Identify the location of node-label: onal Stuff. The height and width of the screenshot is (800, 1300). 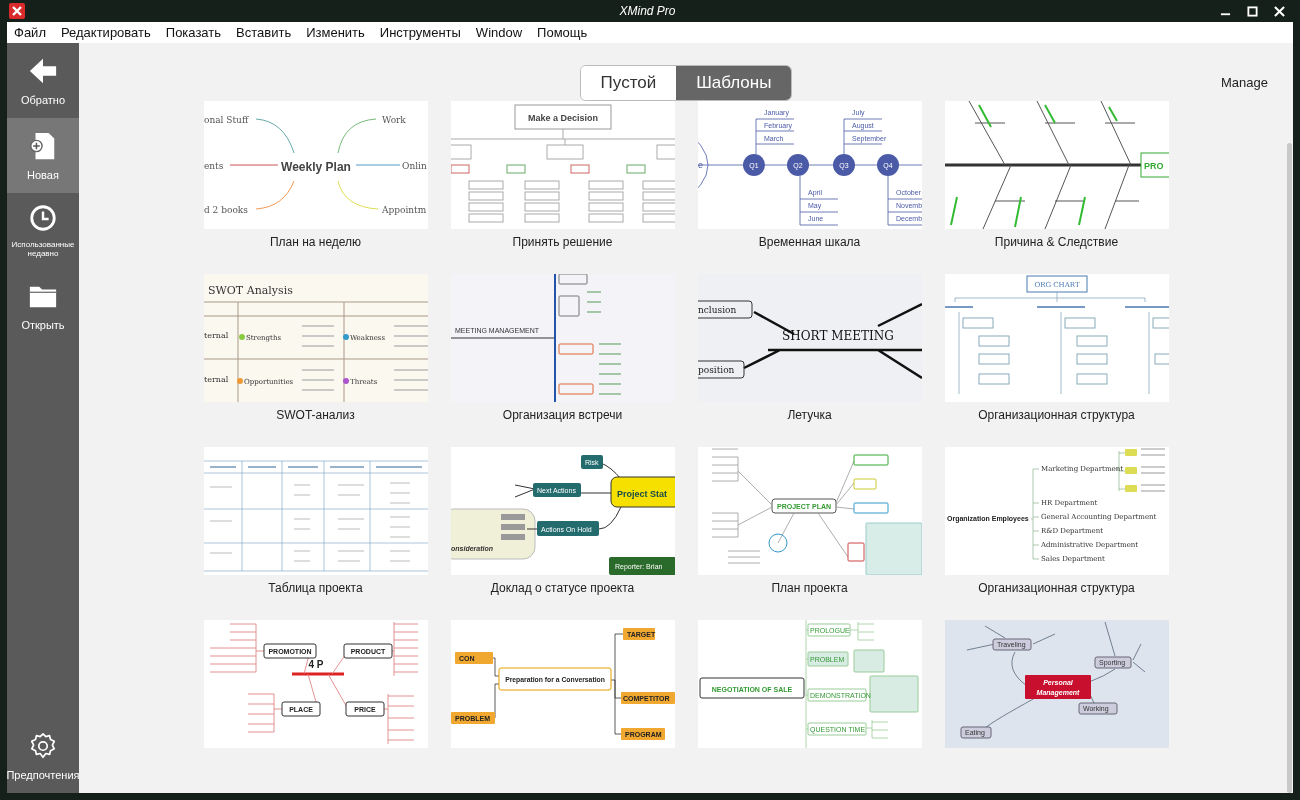
(225, 120).